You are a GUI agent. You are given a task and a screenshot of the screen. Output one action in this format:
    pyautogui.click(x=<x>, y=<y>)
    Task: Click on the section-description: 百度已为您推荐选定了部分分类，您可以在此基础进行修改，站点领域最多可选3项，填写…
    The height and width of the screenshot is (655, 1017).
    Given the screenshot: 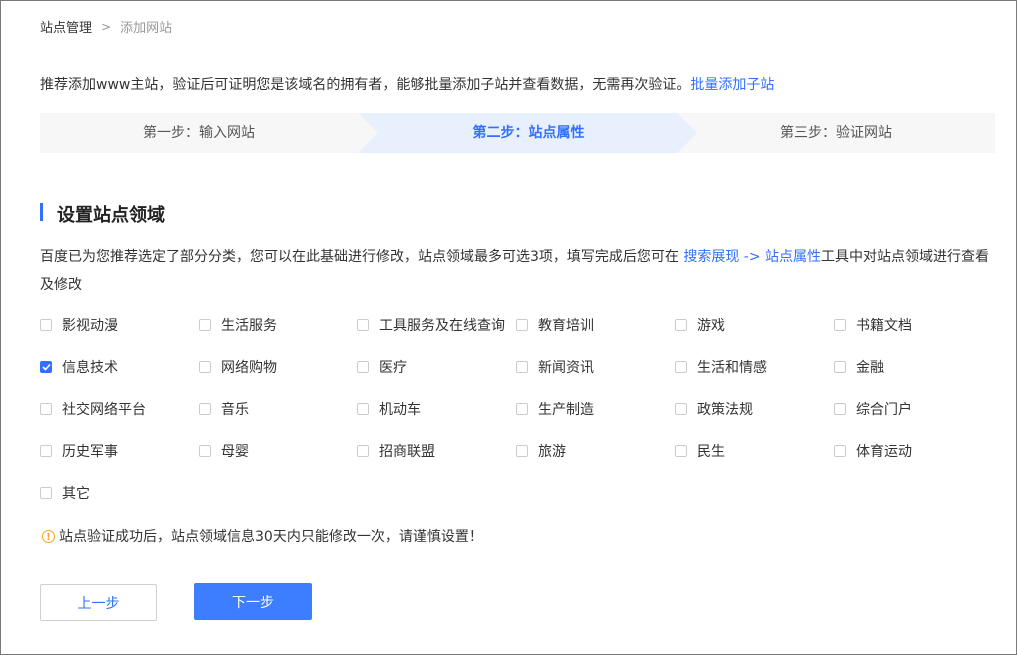 What is the action you would take?
    pyautogui.click(x=517, y=271)
    